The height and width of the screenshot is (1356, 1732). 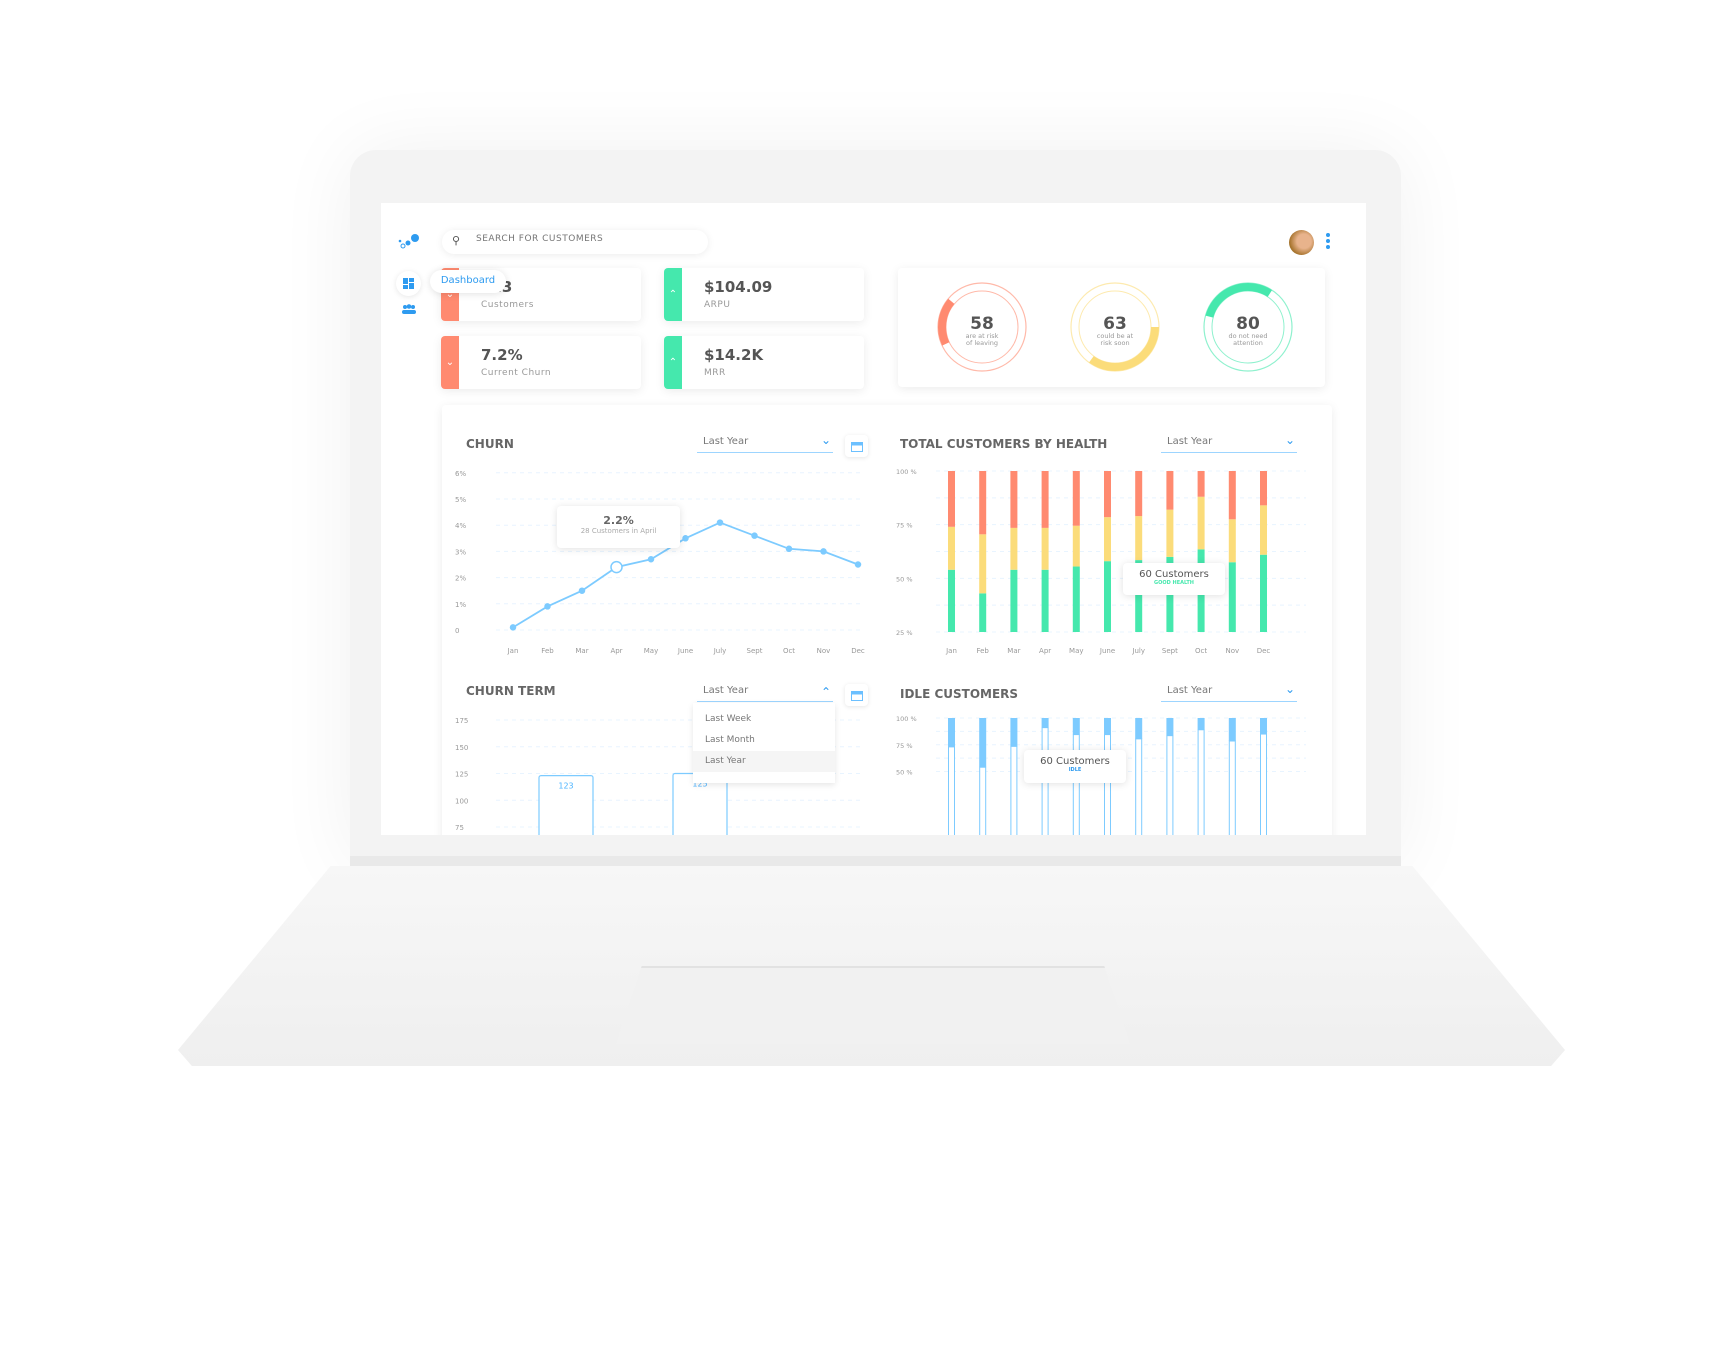 I want to click on churn-tooltip: 2.2% 28 Customers in April, so click(x=618, y=527).